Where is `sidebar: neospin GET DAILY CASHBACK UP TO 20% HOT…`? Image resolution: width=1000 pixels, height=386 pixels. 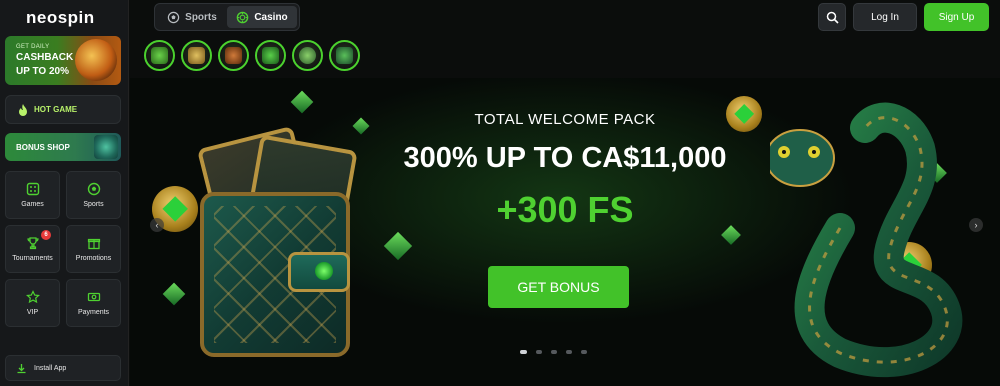
sidebar: neospin GET DAILY CASHBACK UP TO 20% HOT… is located at coordinates (64, 193).